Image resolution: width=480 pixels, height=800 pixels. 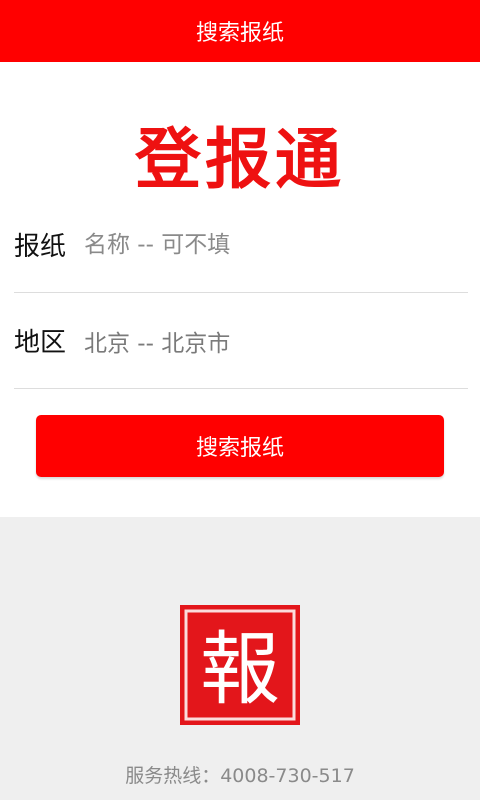 I want to click on newspaper-field-row: 报纸, so click(x=241, y=245).